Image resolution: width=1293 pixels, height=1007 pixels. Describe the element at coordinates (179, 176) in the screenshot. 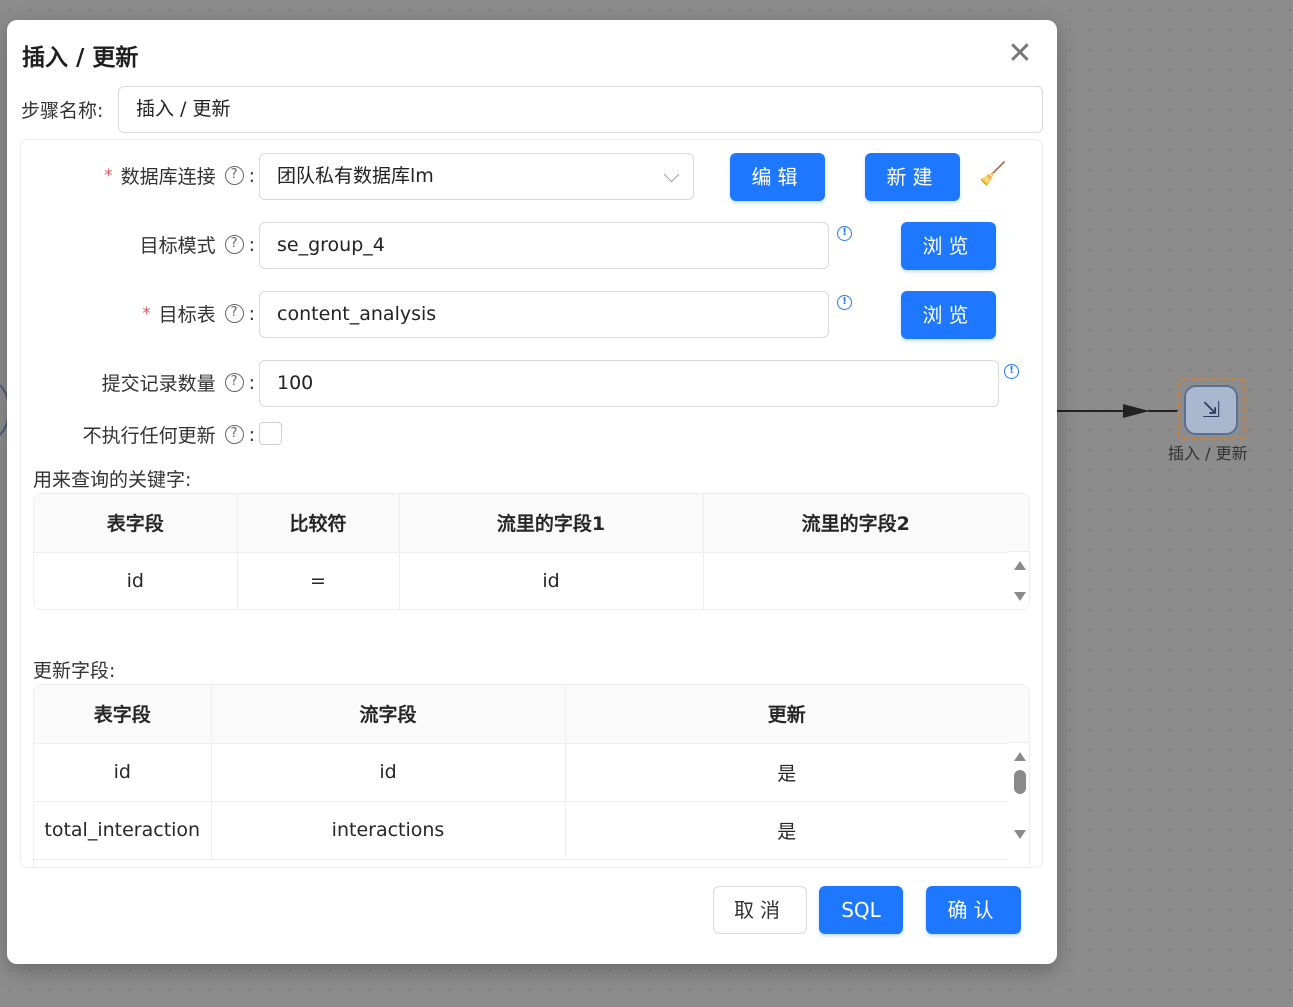

I see `db-connection-label: * 数据库连接 ? :` at that location.